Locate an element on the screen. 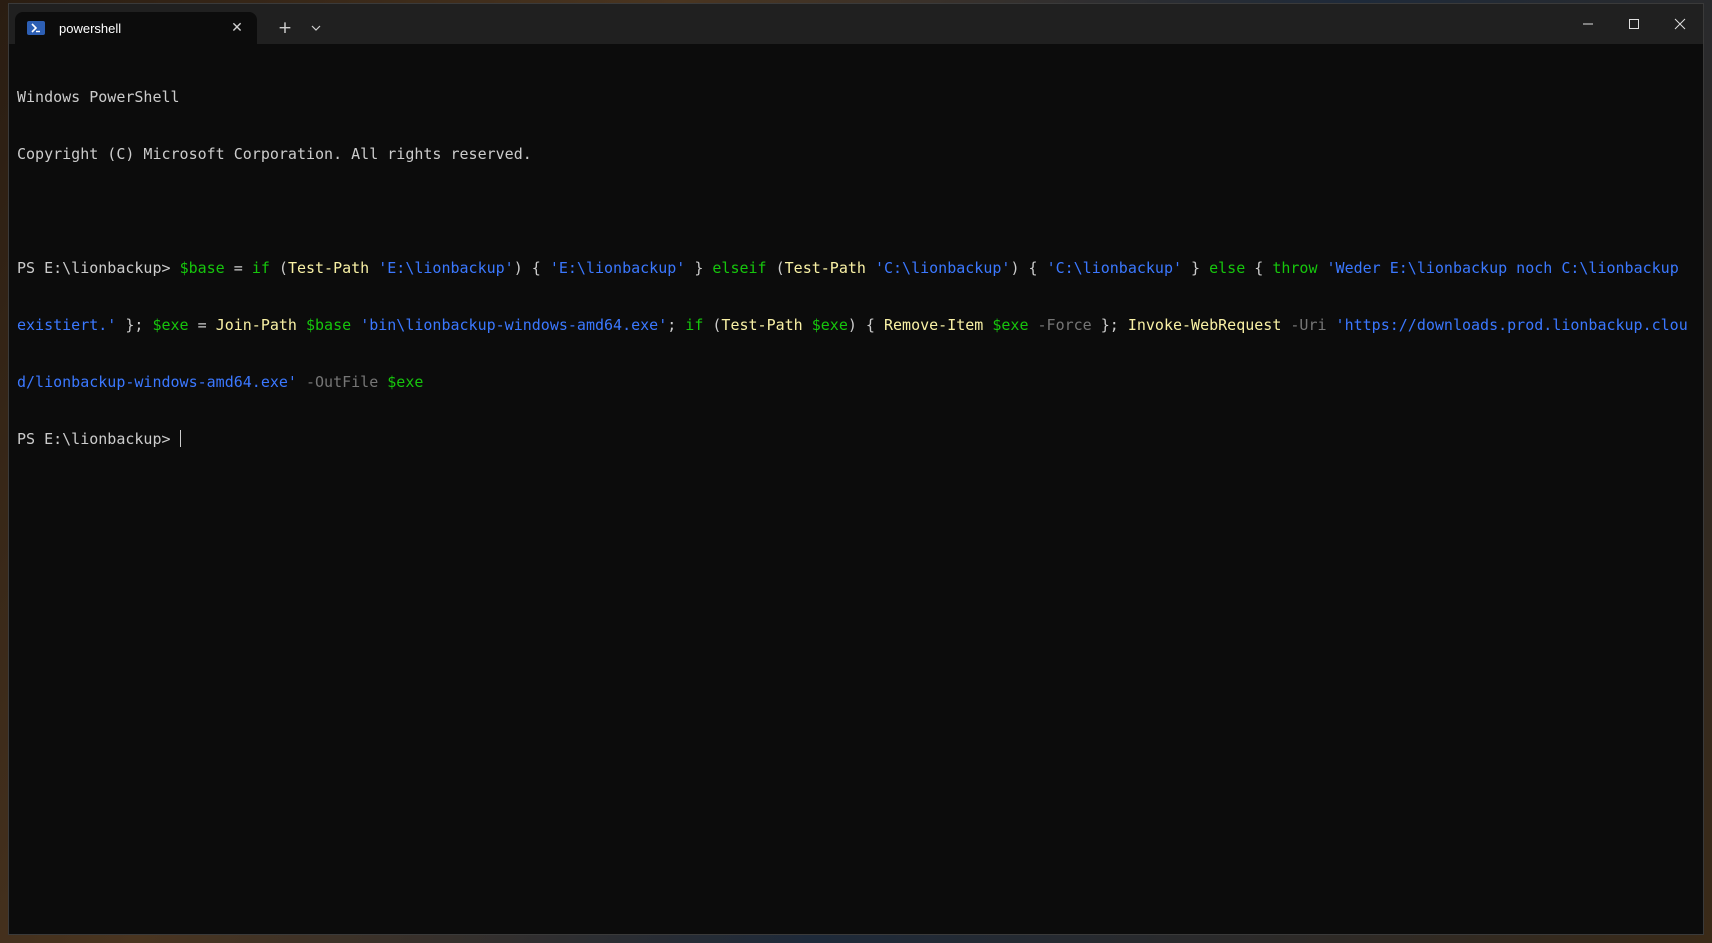  scrollbar is located at coordinates (1701, 489).